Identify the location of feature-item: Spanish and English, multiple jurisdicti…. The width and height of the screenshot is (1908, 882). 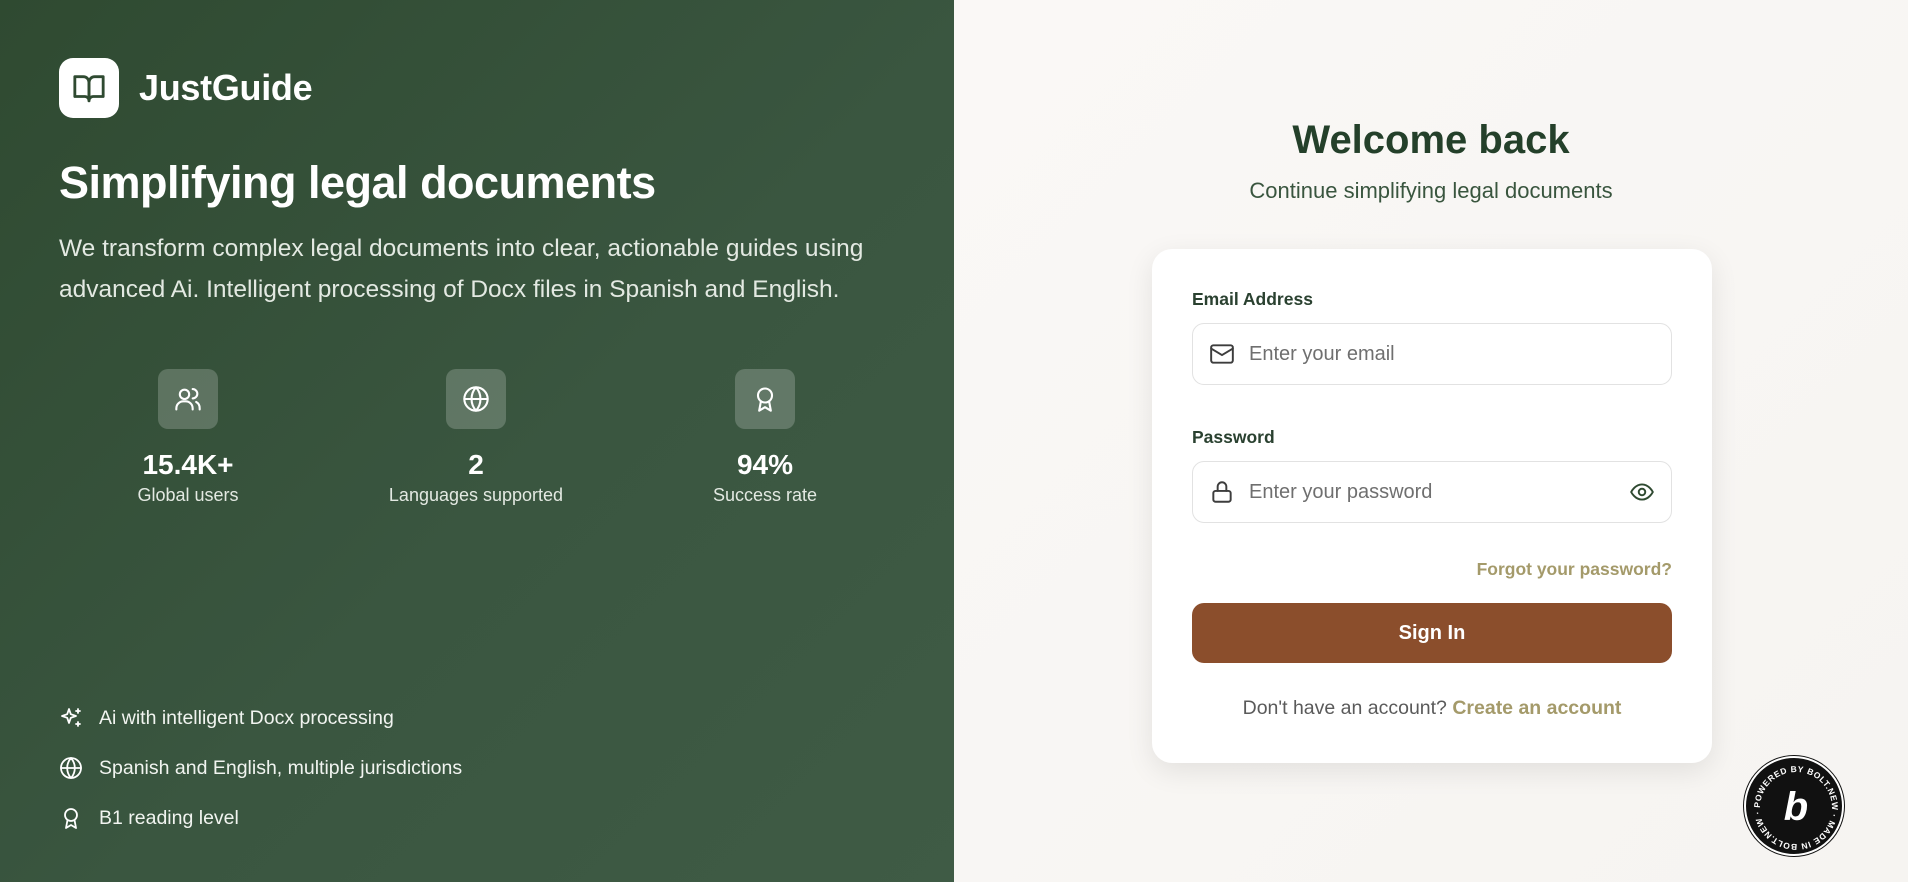
(260, 768).